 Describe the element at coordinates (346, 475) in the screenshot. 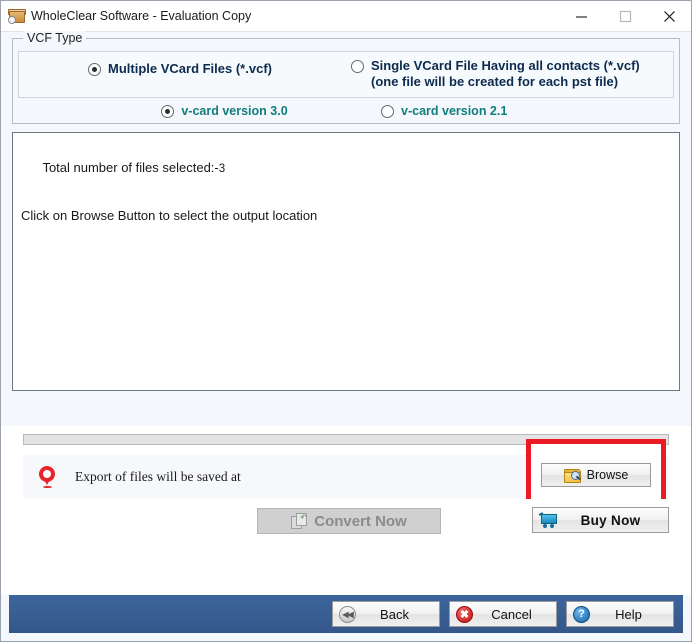

I see `output-location-row: Export of files will be saved at Browse` at that location.